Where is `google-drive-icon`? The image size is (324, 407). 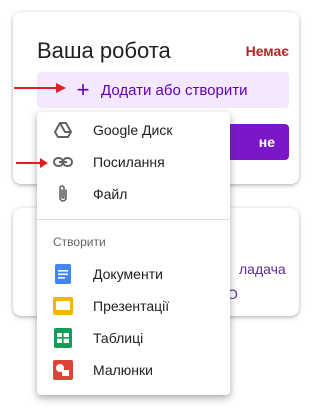
google-drive-icon is located at coordinates (63, 130).